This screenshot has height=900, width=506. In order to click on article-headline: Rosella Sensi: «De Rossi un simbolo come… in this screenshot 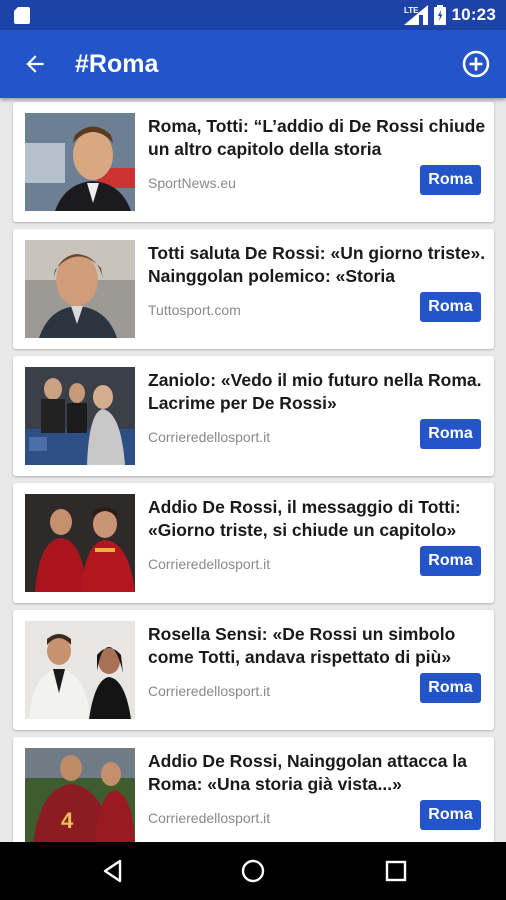, I will do `click(317, 646)`.